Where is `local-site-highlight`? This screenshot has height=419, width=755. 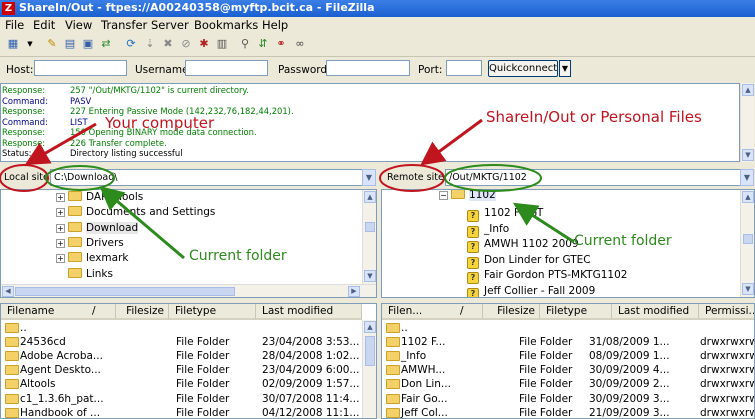
local-site-highlight is located at coordinates (24, 178).